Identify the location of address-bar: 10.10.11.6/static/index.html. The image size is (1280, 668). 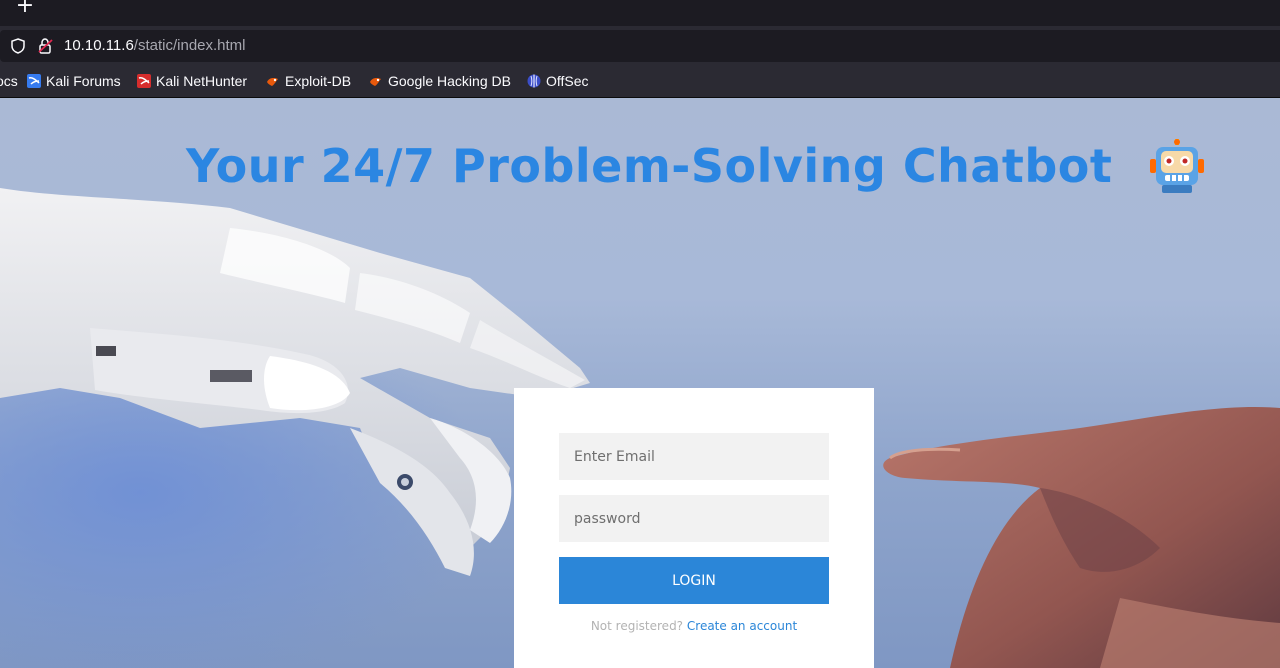
(640, 46).